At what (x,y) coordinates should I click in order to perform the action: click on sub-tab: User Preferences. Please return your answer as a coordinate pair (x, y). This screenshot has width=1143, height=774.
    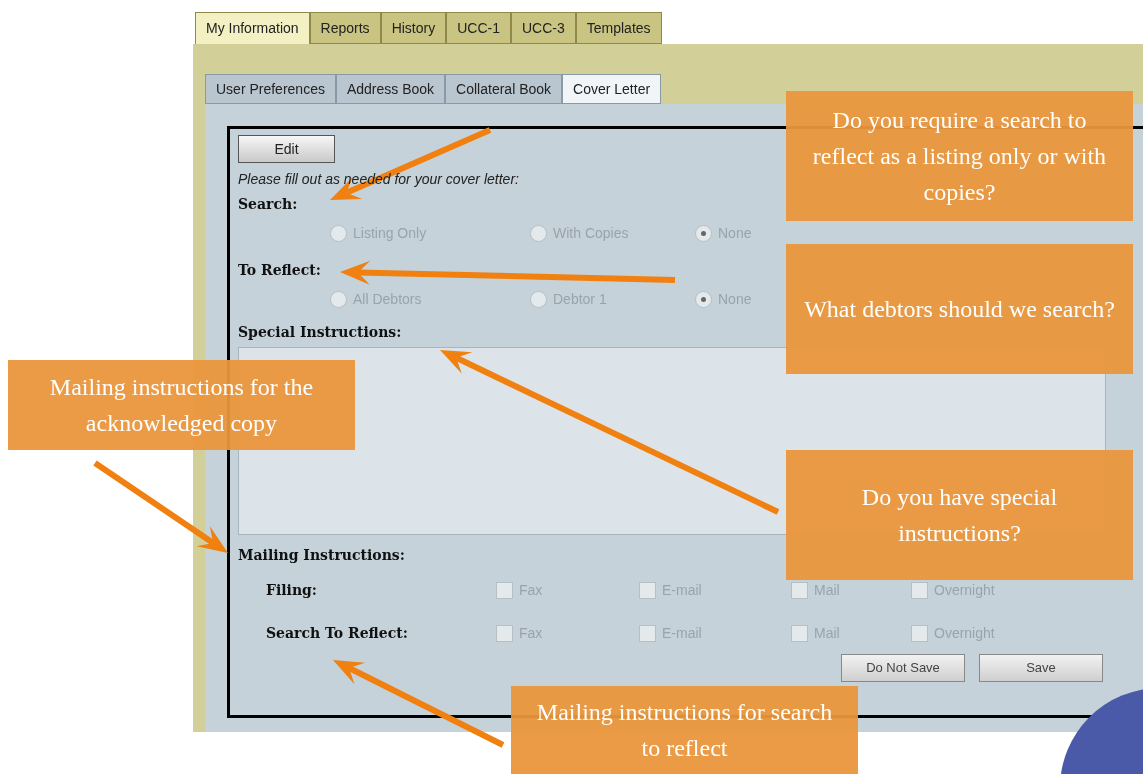
    Looking at the image, I should click on (270, 89).